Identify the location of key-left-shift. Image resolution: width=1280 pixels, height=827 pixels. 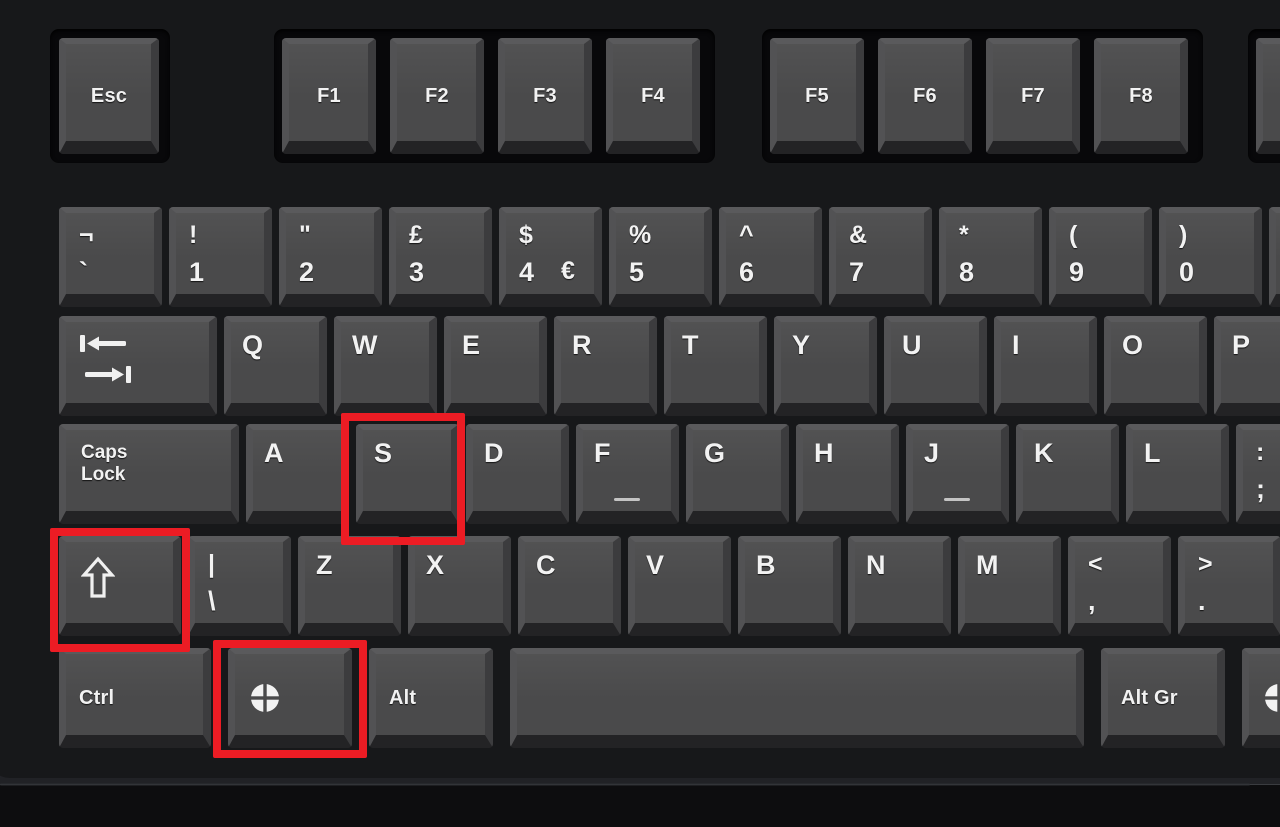
(120, 586).